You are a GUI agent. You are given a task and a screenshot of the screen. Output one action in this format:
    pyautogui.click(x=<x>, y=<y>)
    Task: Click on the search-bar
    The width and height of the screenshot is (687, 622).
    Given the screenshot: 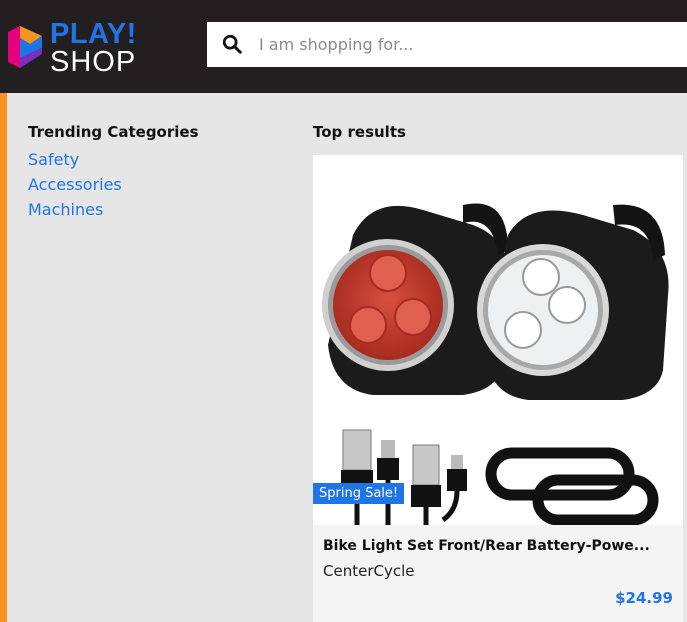 What is the action you would take?
    pyautogui.click(x=447, y=44)
    